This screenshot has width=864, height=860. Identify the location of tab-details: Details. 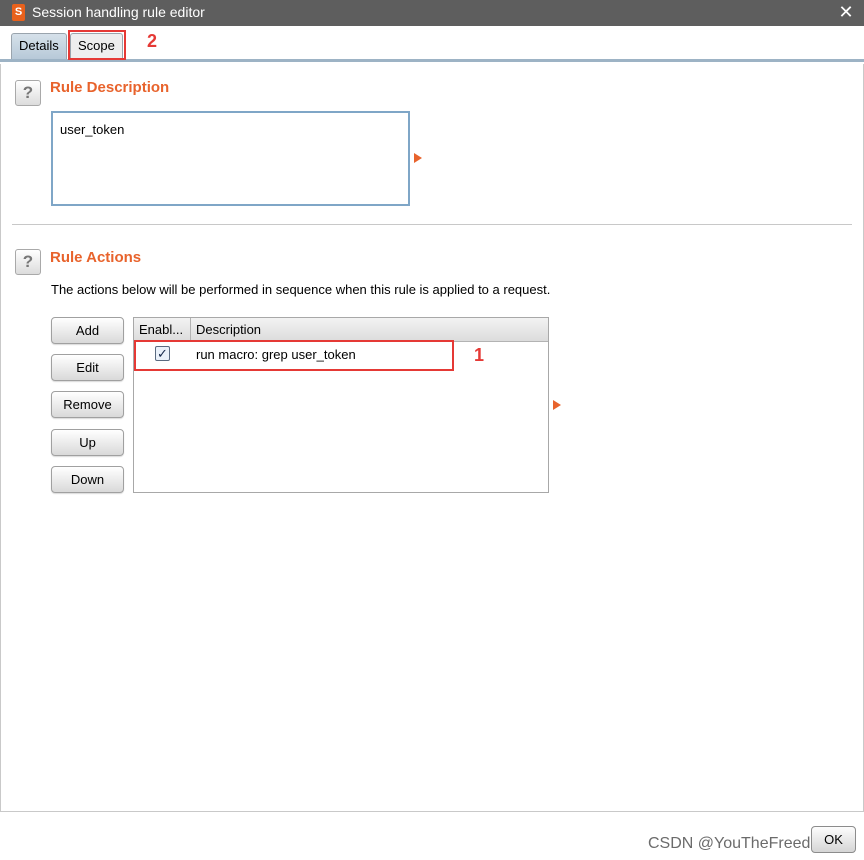
(39, 46).